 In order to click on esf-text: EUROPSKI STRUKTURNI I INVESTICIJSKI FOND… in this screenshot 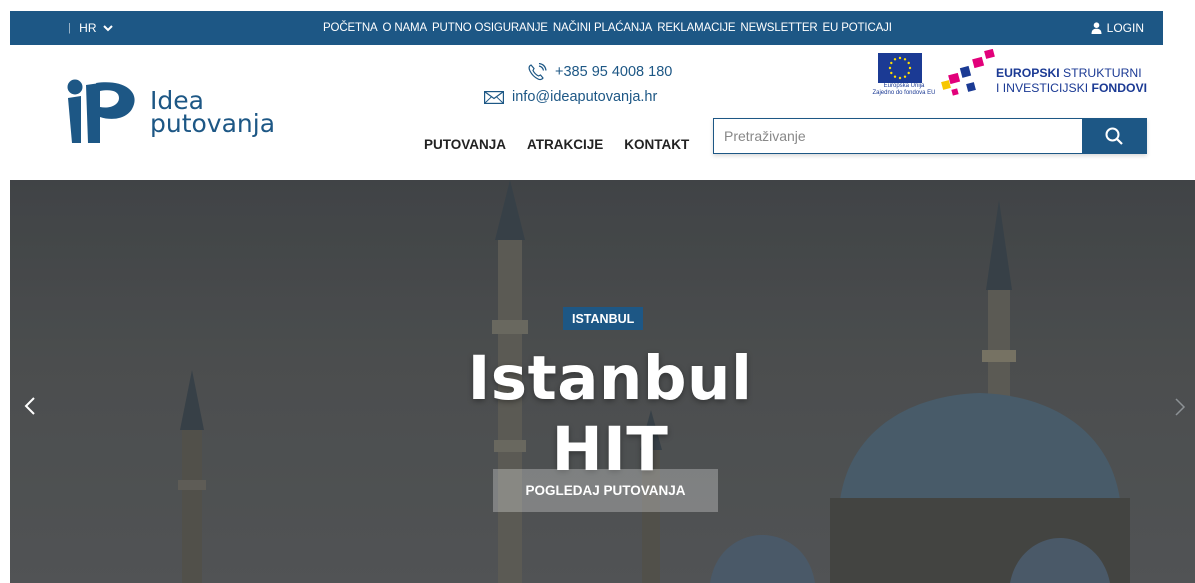, I will do `click(1071, 81)`.